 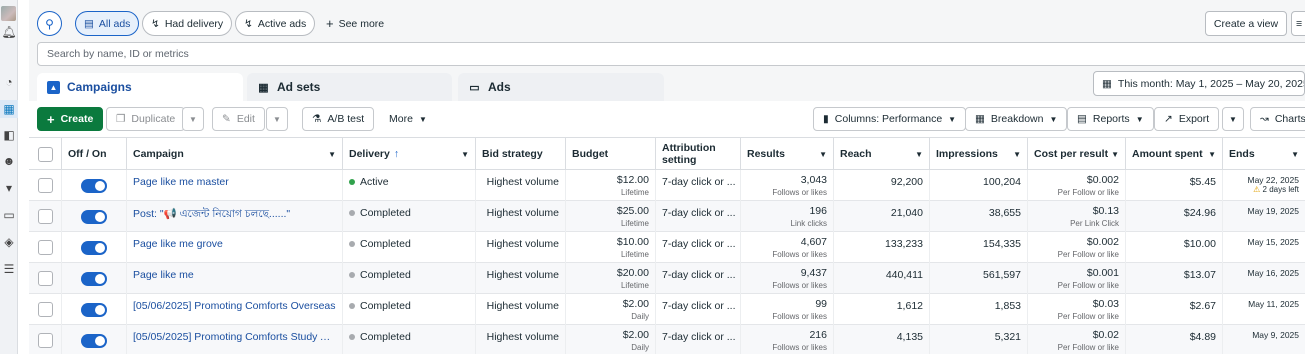 I want to click on budget-cell: $12.00 Lifetime, so click(x=611, y=185).